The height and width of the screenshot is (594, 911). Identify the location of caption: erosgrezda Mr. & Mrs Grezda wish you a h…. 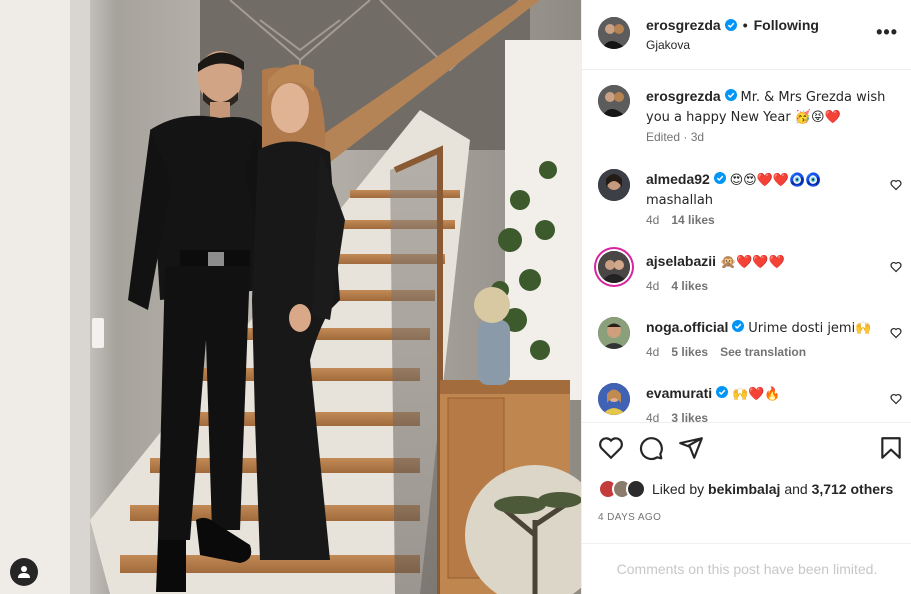
(771, 107).